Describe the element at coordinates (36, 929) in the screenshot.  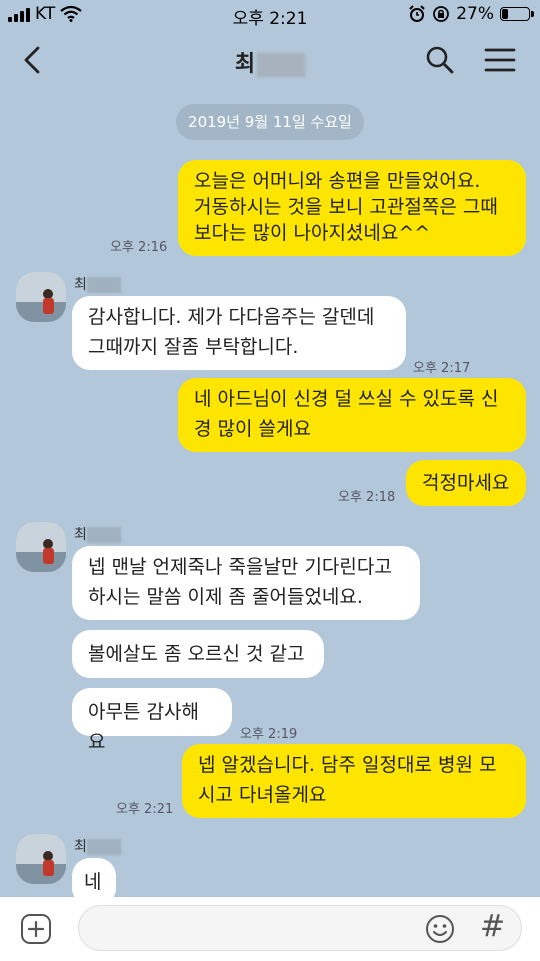
I see `plus-icon` at that location.